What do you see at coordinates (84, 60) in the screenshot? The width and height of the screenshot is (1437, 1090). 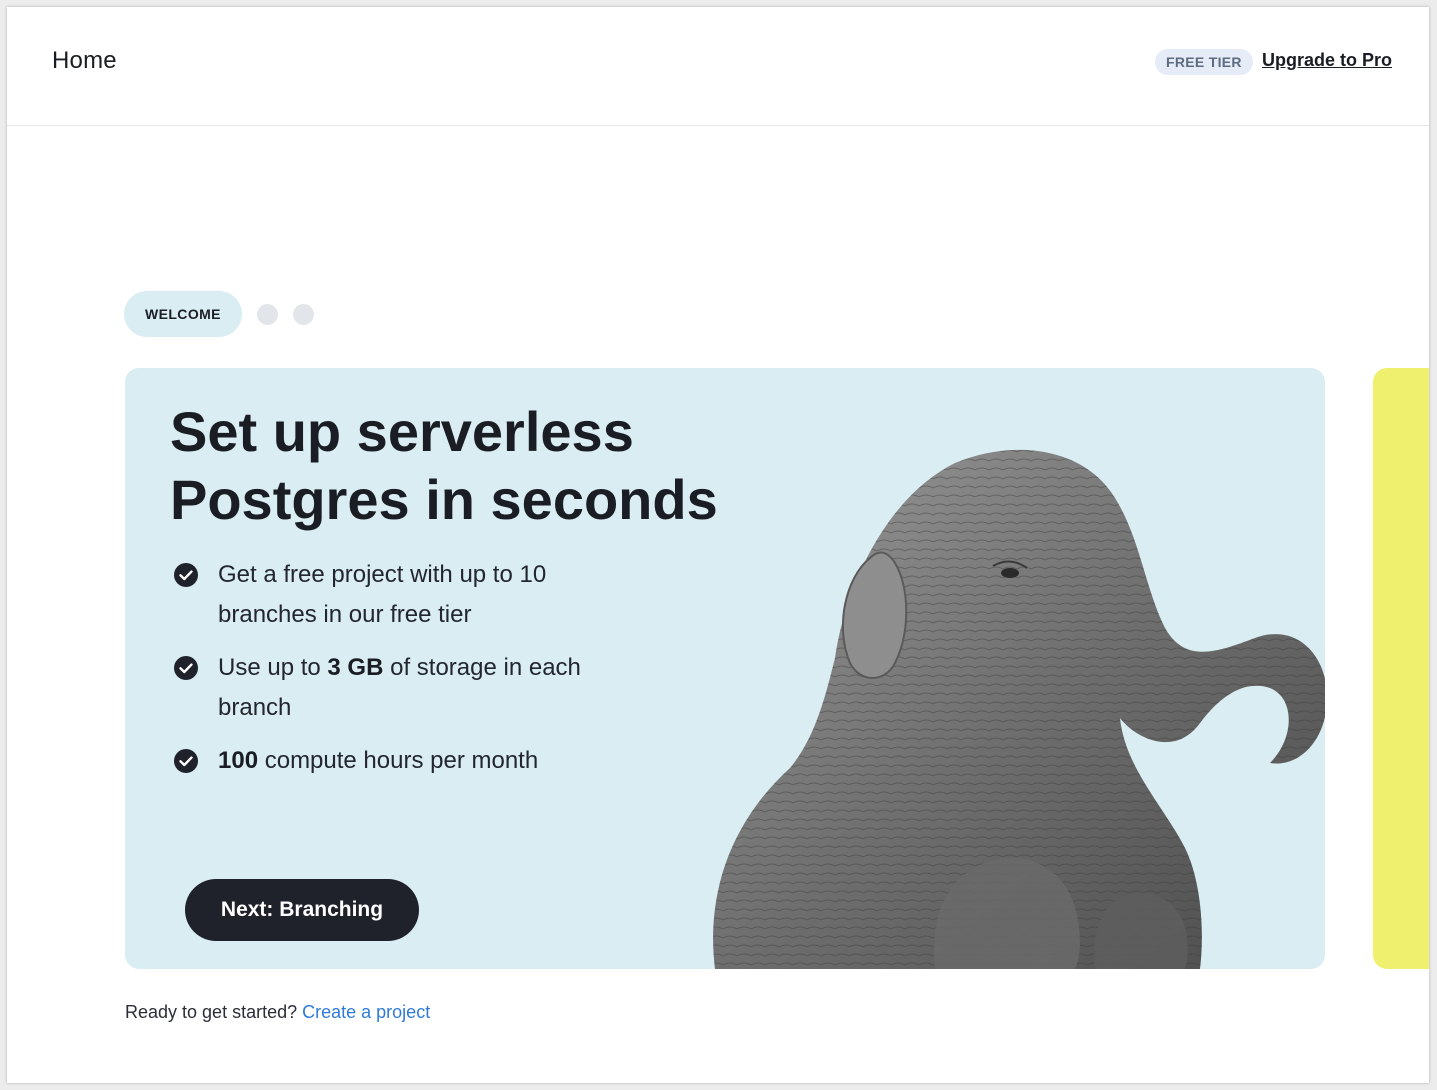 I see `page-title: Home` at bounding box center [84, 60].